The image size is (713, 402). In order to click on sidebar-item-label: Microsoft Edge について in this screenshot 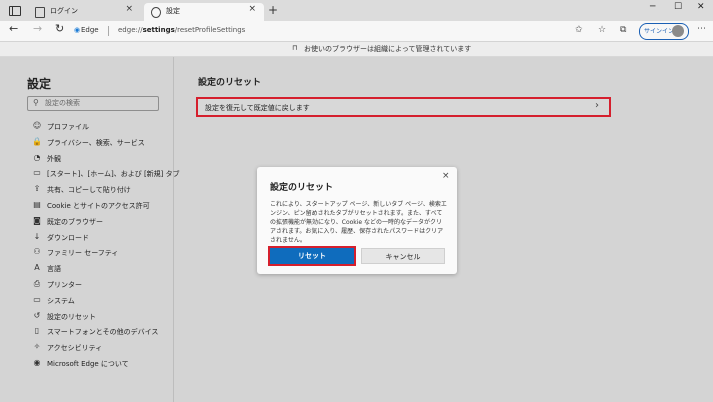, I will do `click(88, 364)`.